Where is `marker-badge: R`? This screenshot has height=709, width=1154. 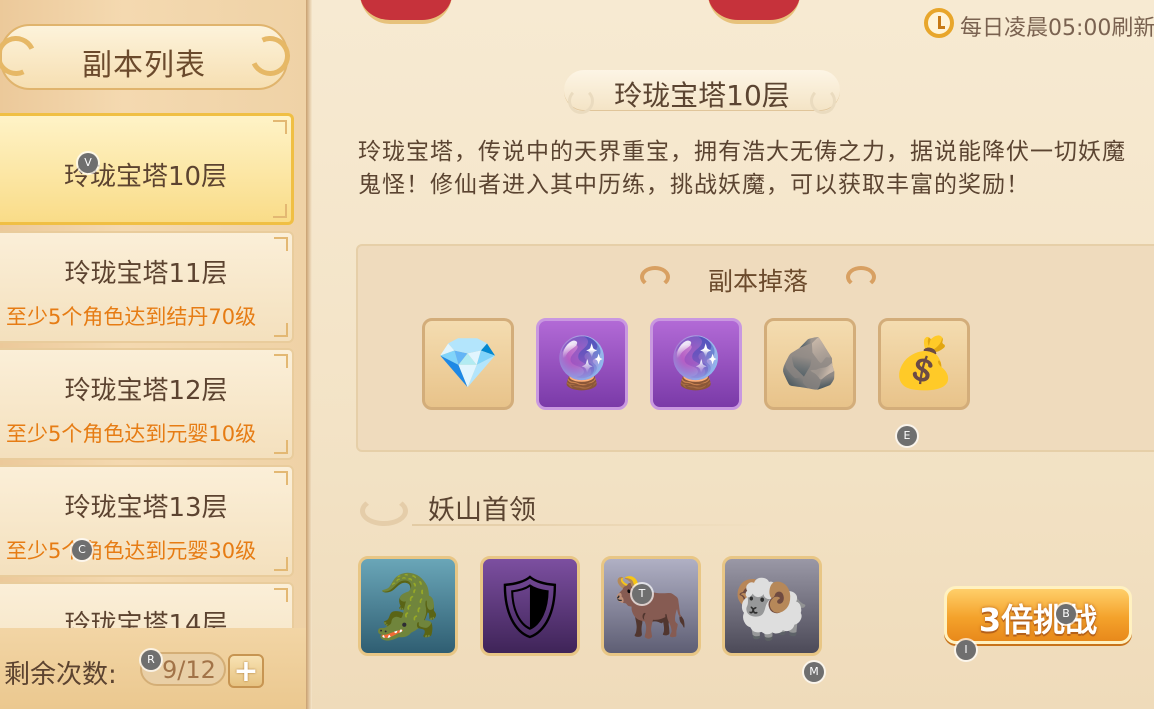 marker-badge: R is located at coordinates (151, 660).